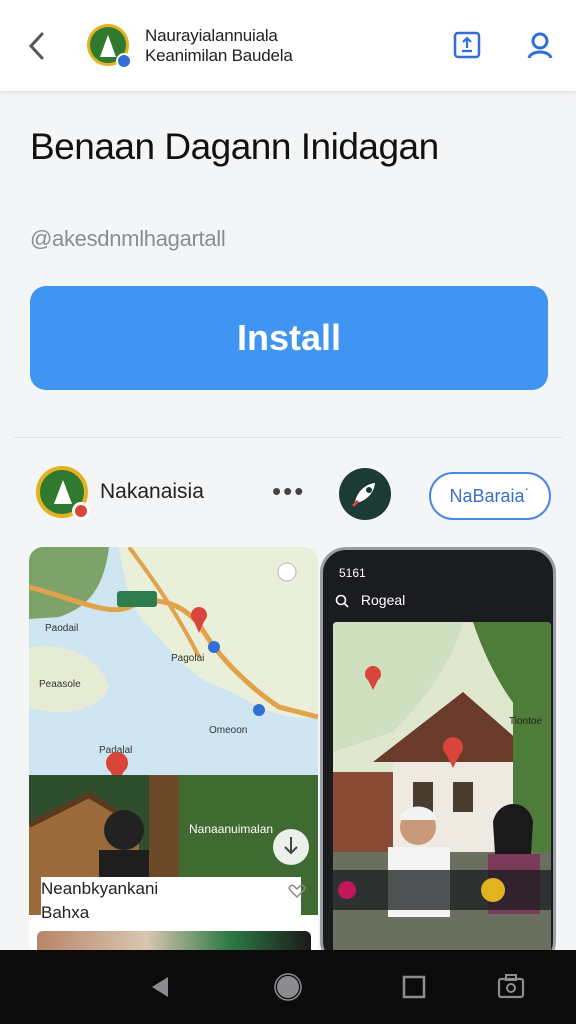  I want to click on caption-line2: Bahxa, so click(65, 912).